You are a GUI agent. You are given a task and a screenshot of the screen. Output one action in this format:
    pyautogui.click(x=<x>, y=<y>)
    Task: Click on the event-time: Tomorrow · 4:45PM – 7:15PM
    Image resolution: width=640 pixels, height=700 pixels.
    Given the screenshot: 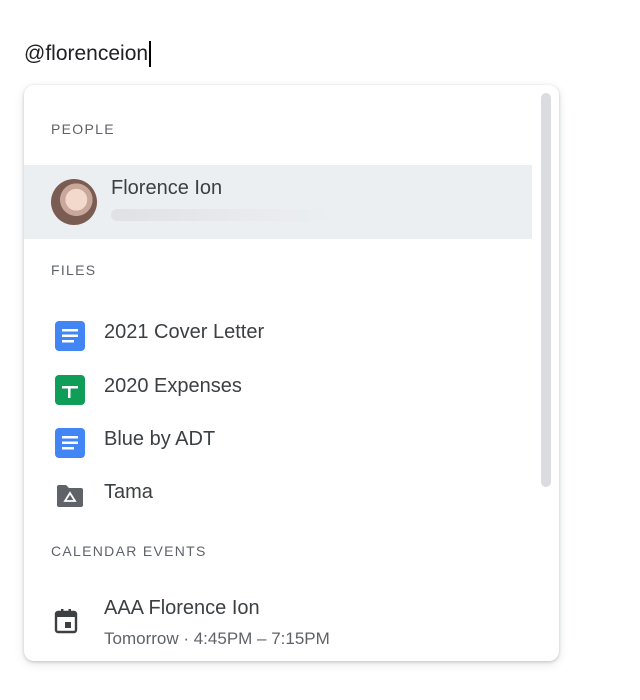 What is the action you would take?
    pyautogui.click(x=217, y=638)
    